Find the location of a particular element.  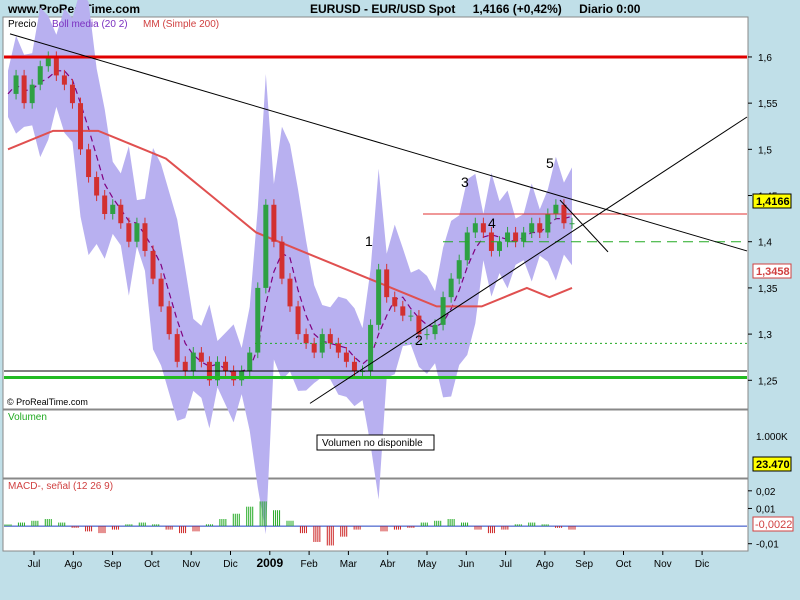

month-label: Mar is located at coordinates (349, 564).